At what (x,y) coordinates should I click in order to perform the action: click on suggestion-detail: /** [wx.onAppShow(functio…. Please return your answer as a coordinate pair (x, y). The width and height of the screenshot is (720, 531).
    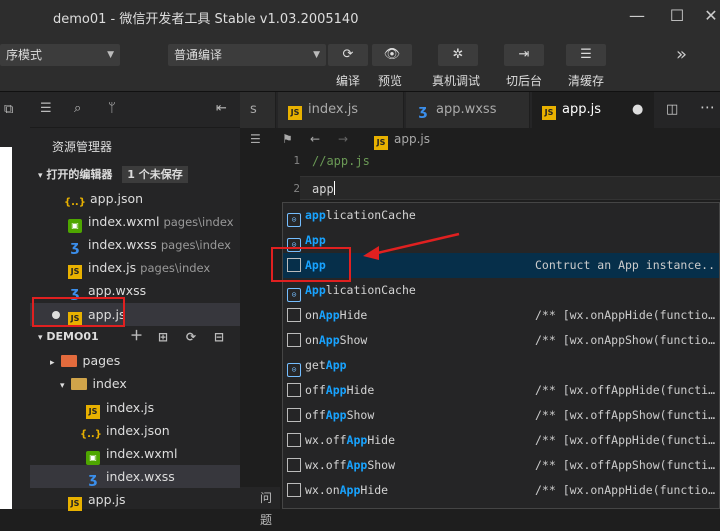
    Looking at the image, I should click on (625, 340).